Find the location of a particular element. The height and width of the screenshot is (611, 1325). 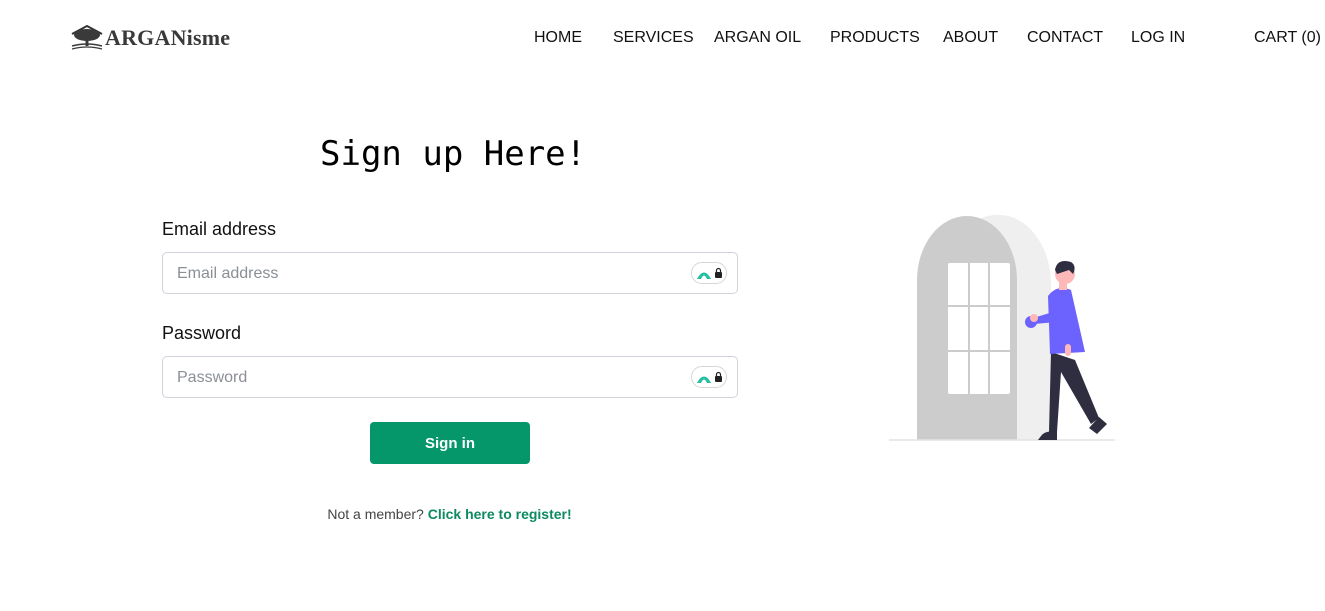

register-prompt-text: Not a member? is located at coordinates (375, 514).